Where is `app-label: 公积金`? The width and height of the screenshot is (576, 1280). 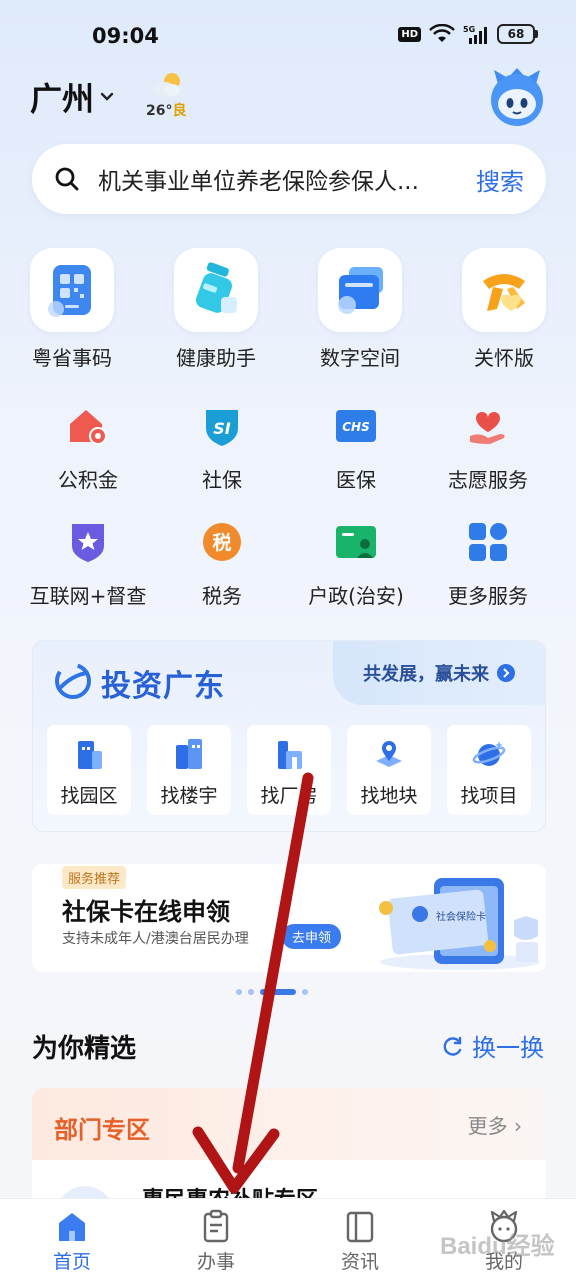 app-label: 公积金 is located at coordinates (88, 480).